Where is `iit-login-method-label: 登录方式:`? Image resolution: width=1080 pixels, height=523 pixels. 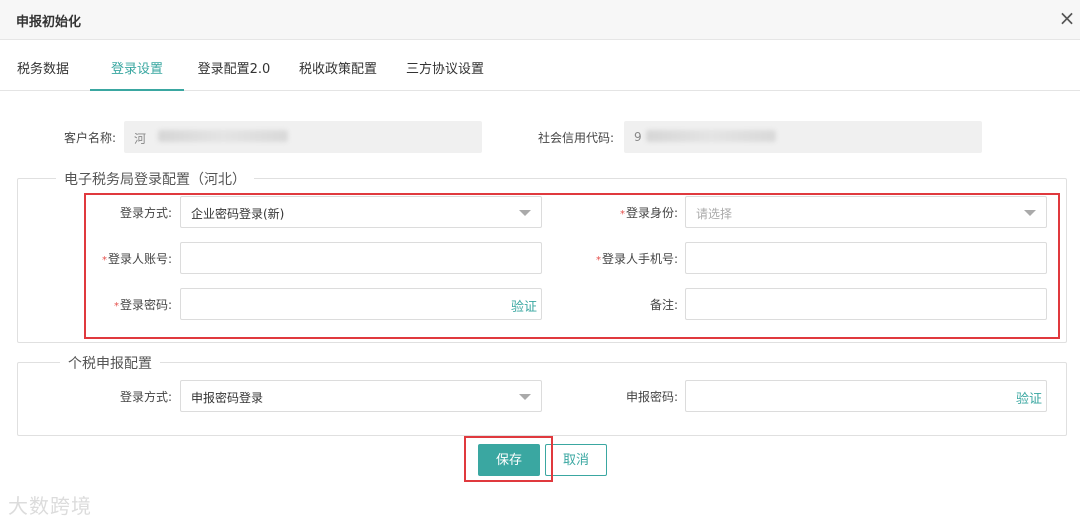 iit-login-method-label: 登录方式: is located at coordinates (145, 397).